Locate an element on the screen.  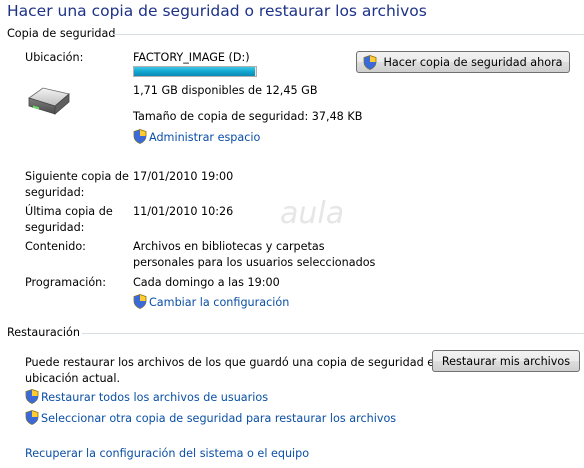
contents-label: Contenido: is located at coordinates (55, 246).